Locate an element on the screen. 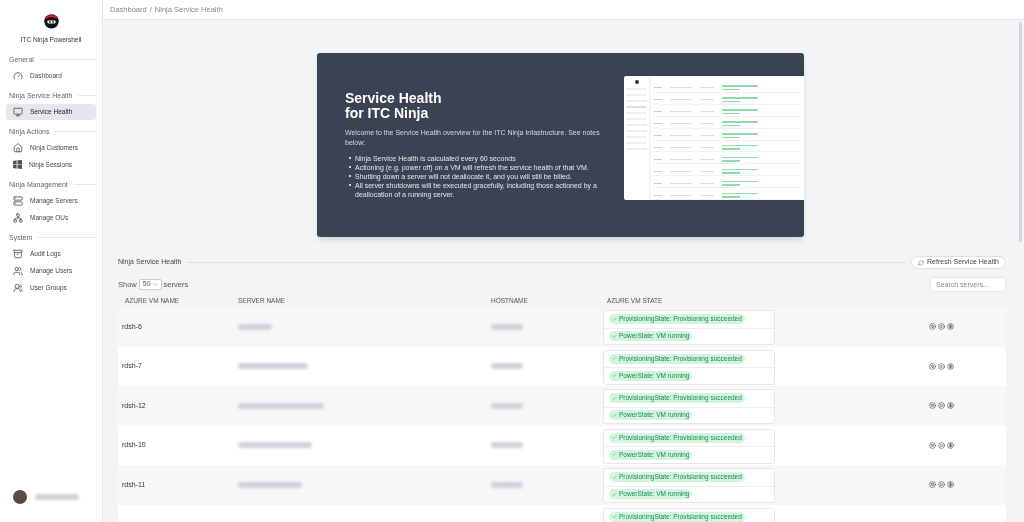  network-icon is located at coordinates (18, 217).